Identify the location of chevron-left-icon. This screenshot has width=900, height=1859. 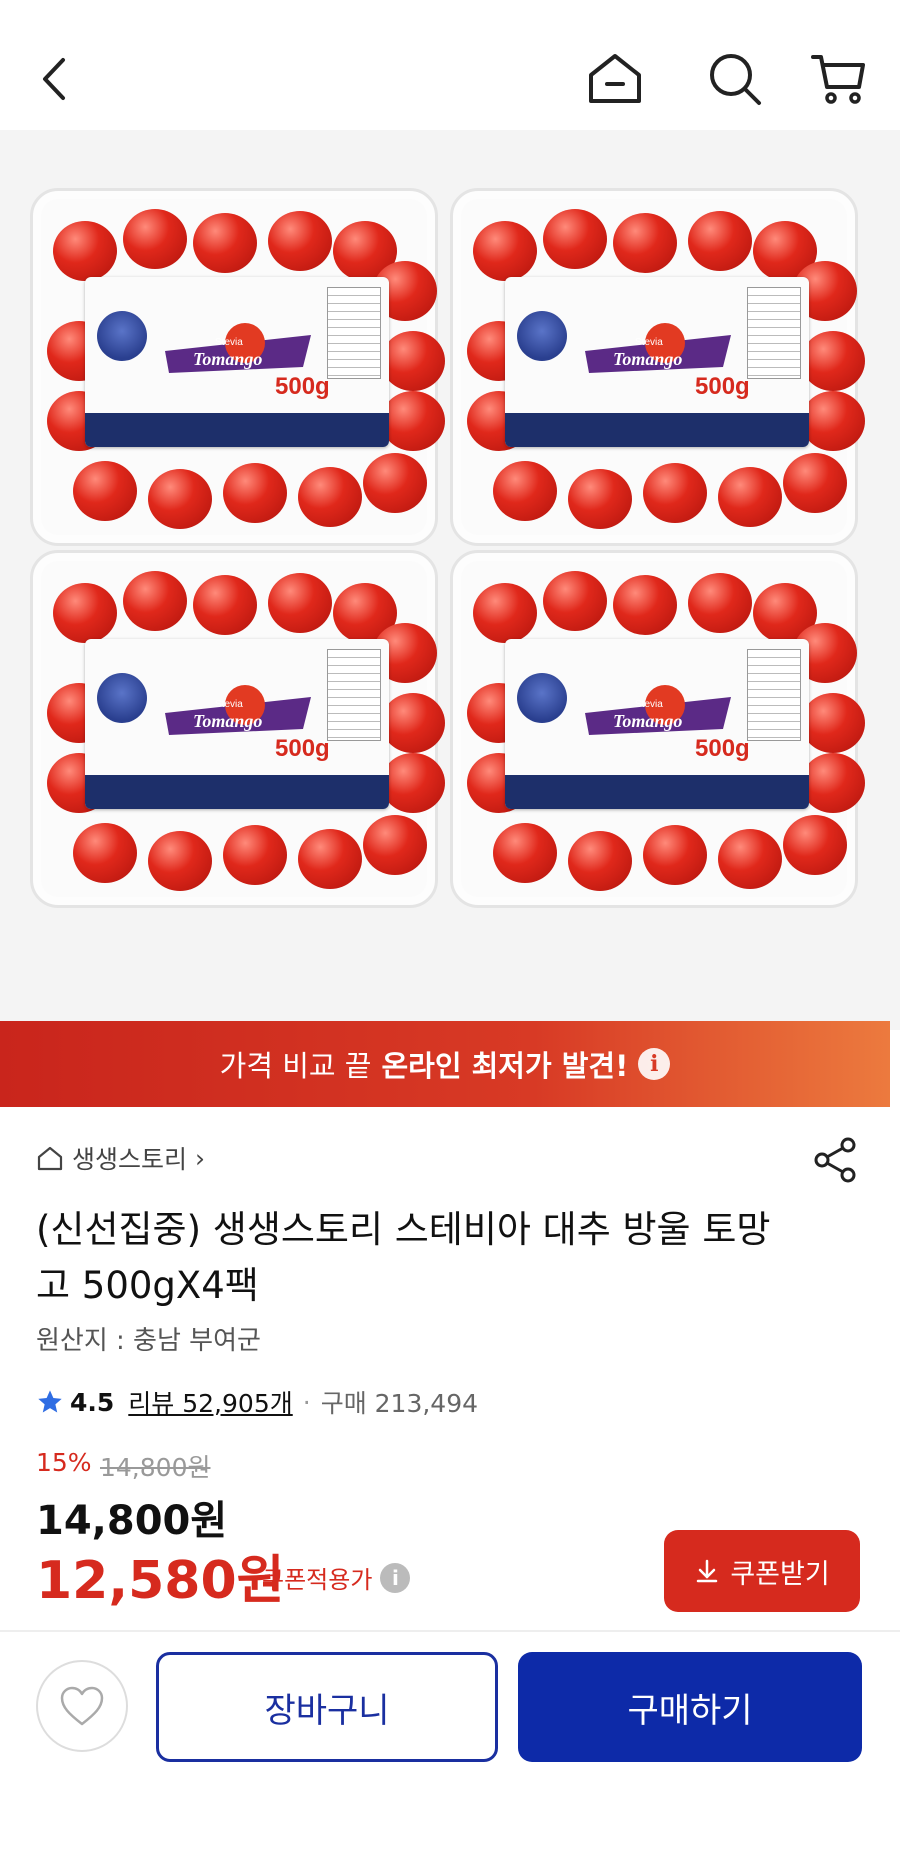
(55, 79).